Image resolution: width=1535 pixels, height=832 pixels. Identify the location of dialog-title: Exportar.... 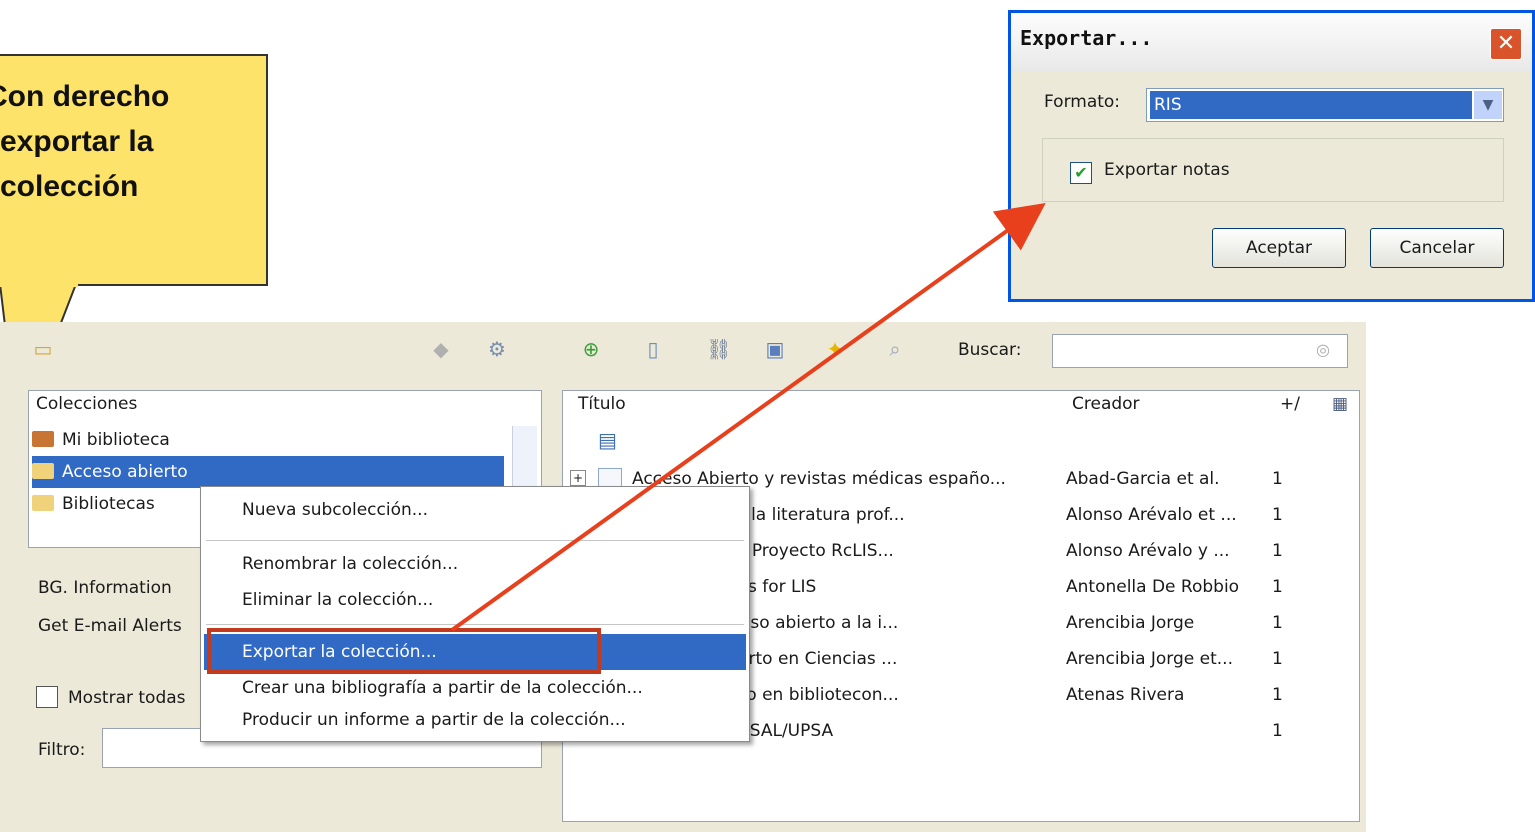
(1086, 38).